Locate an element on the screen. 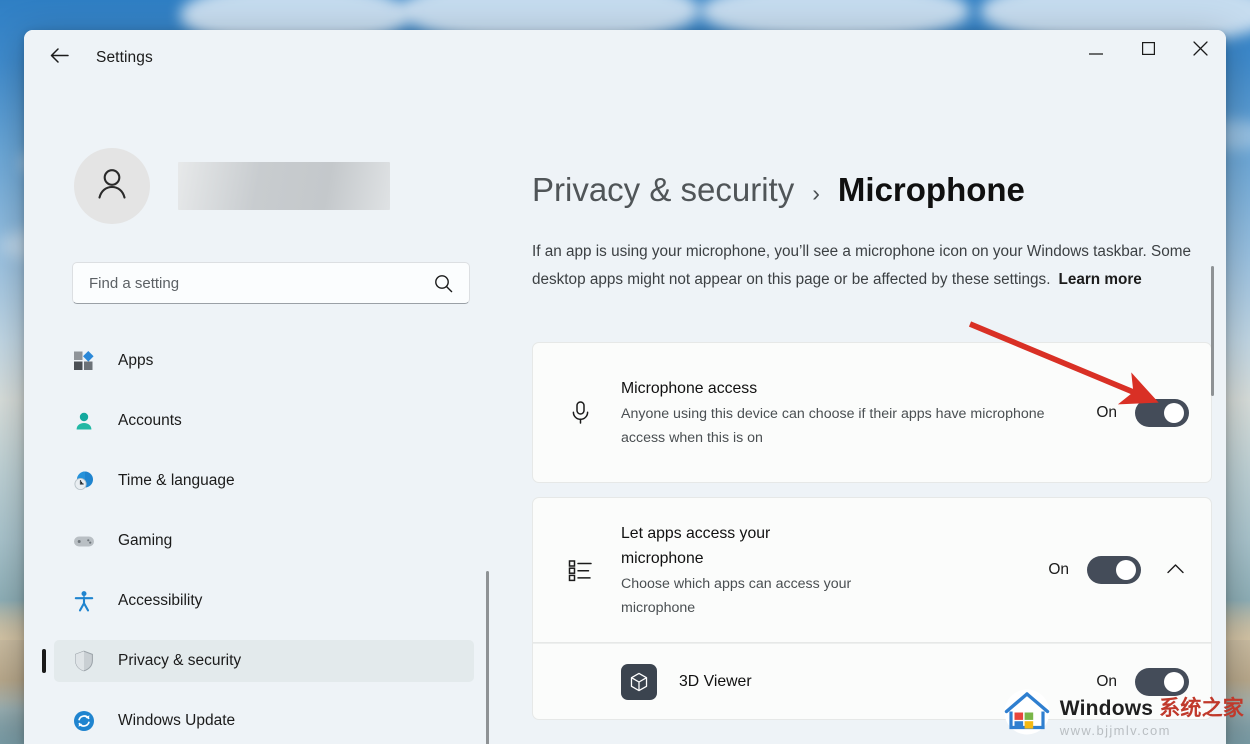 The height and width of the screenshot is (744, 1250). close-icon is located at coordinates (1200, 51).